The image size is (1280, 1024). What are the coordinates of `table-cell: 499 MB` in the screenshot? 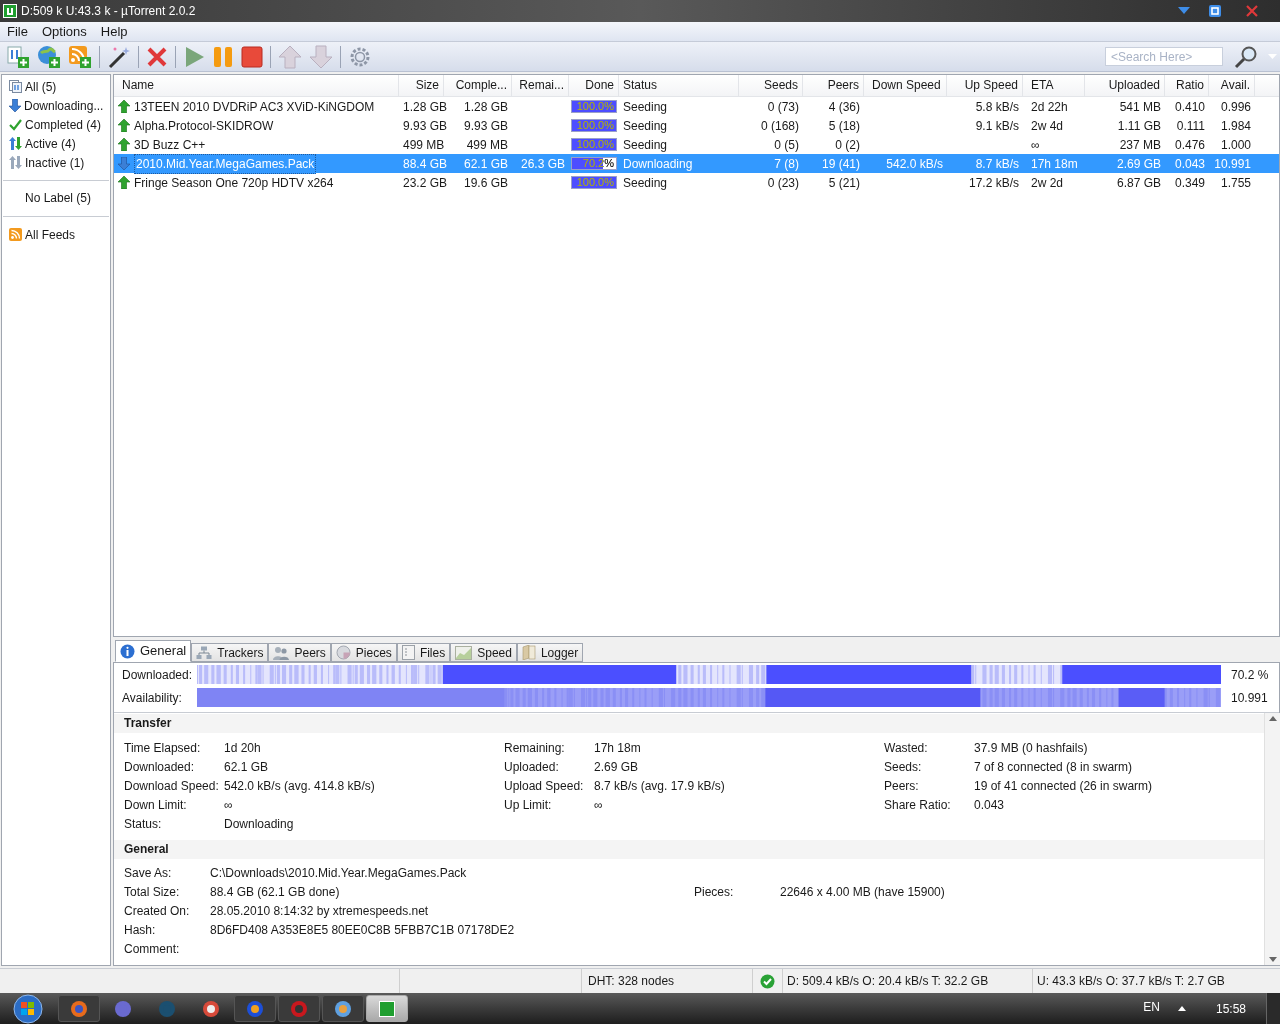 It's located at (424, 144).